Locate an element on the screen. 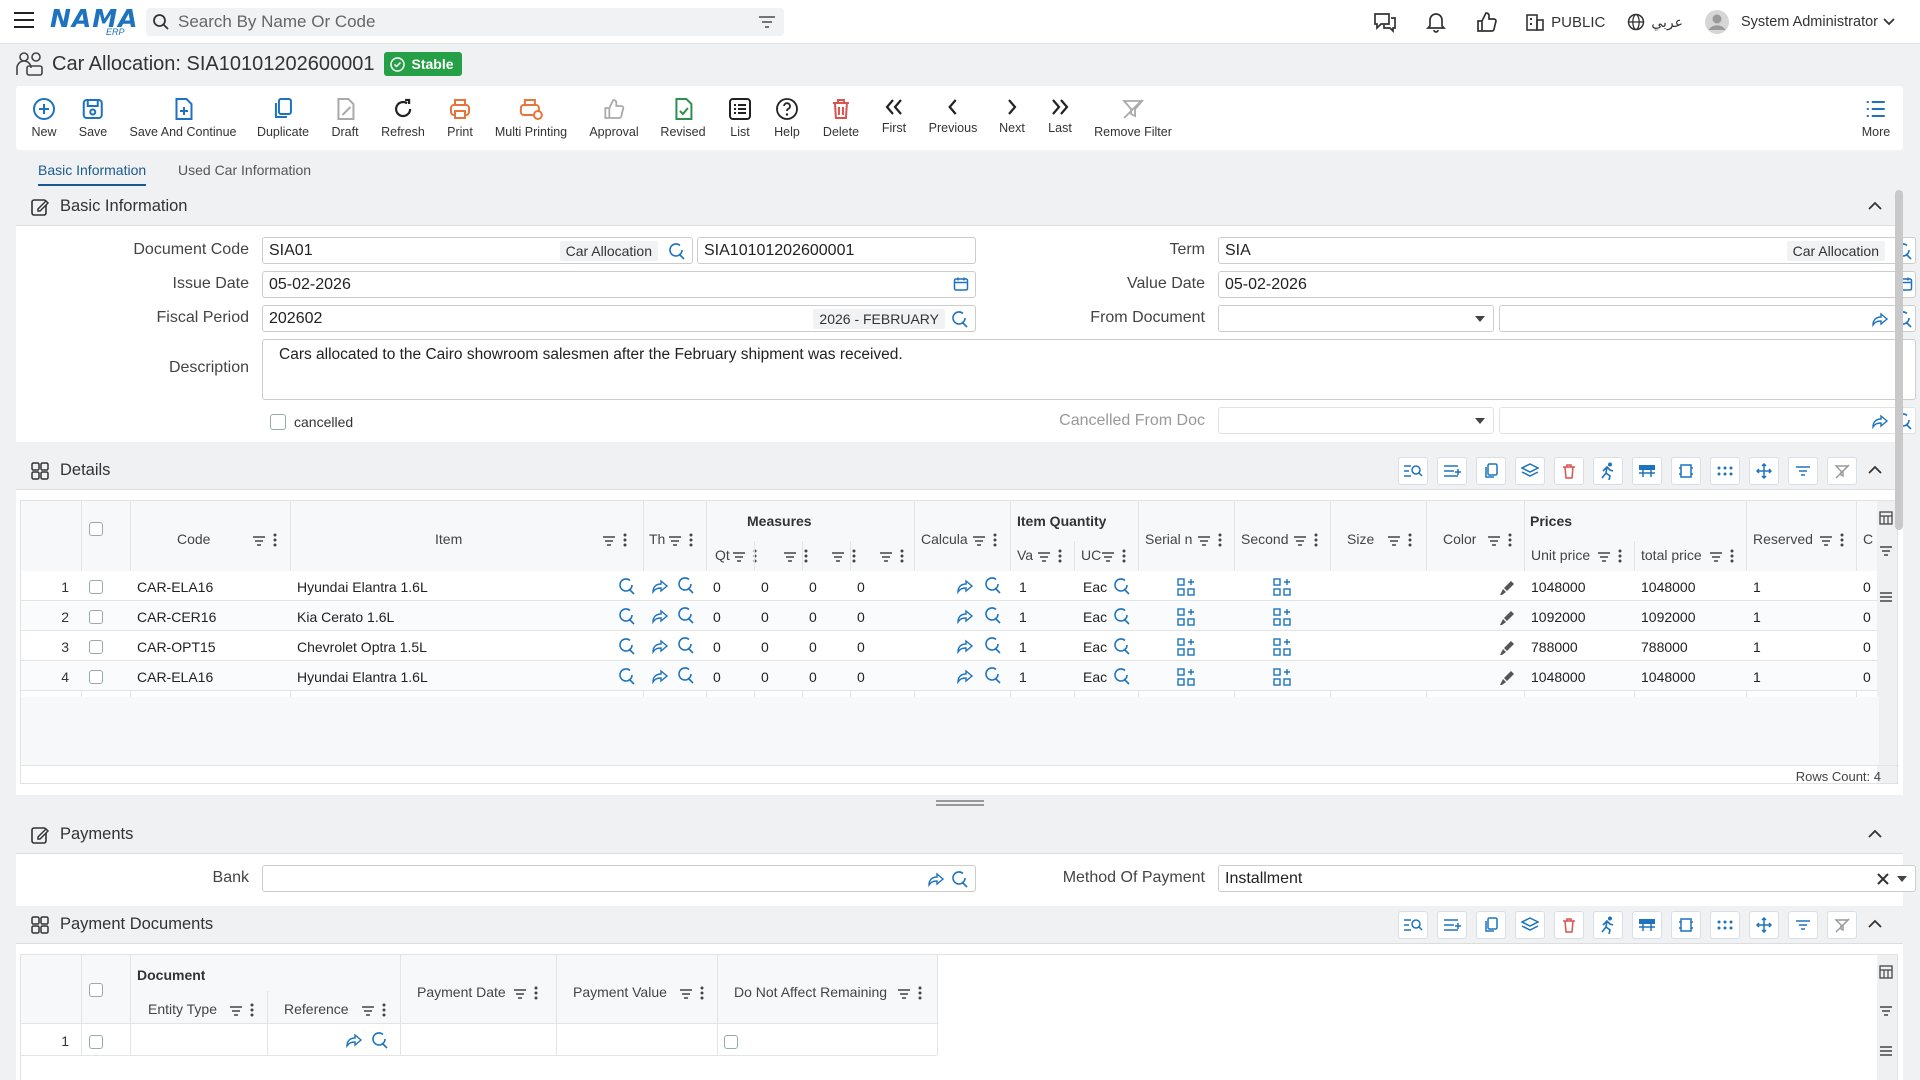 This screenshot has height=1080, width=1920. payment-documents-header: Payment Documents is located at coordinates (959, 925).